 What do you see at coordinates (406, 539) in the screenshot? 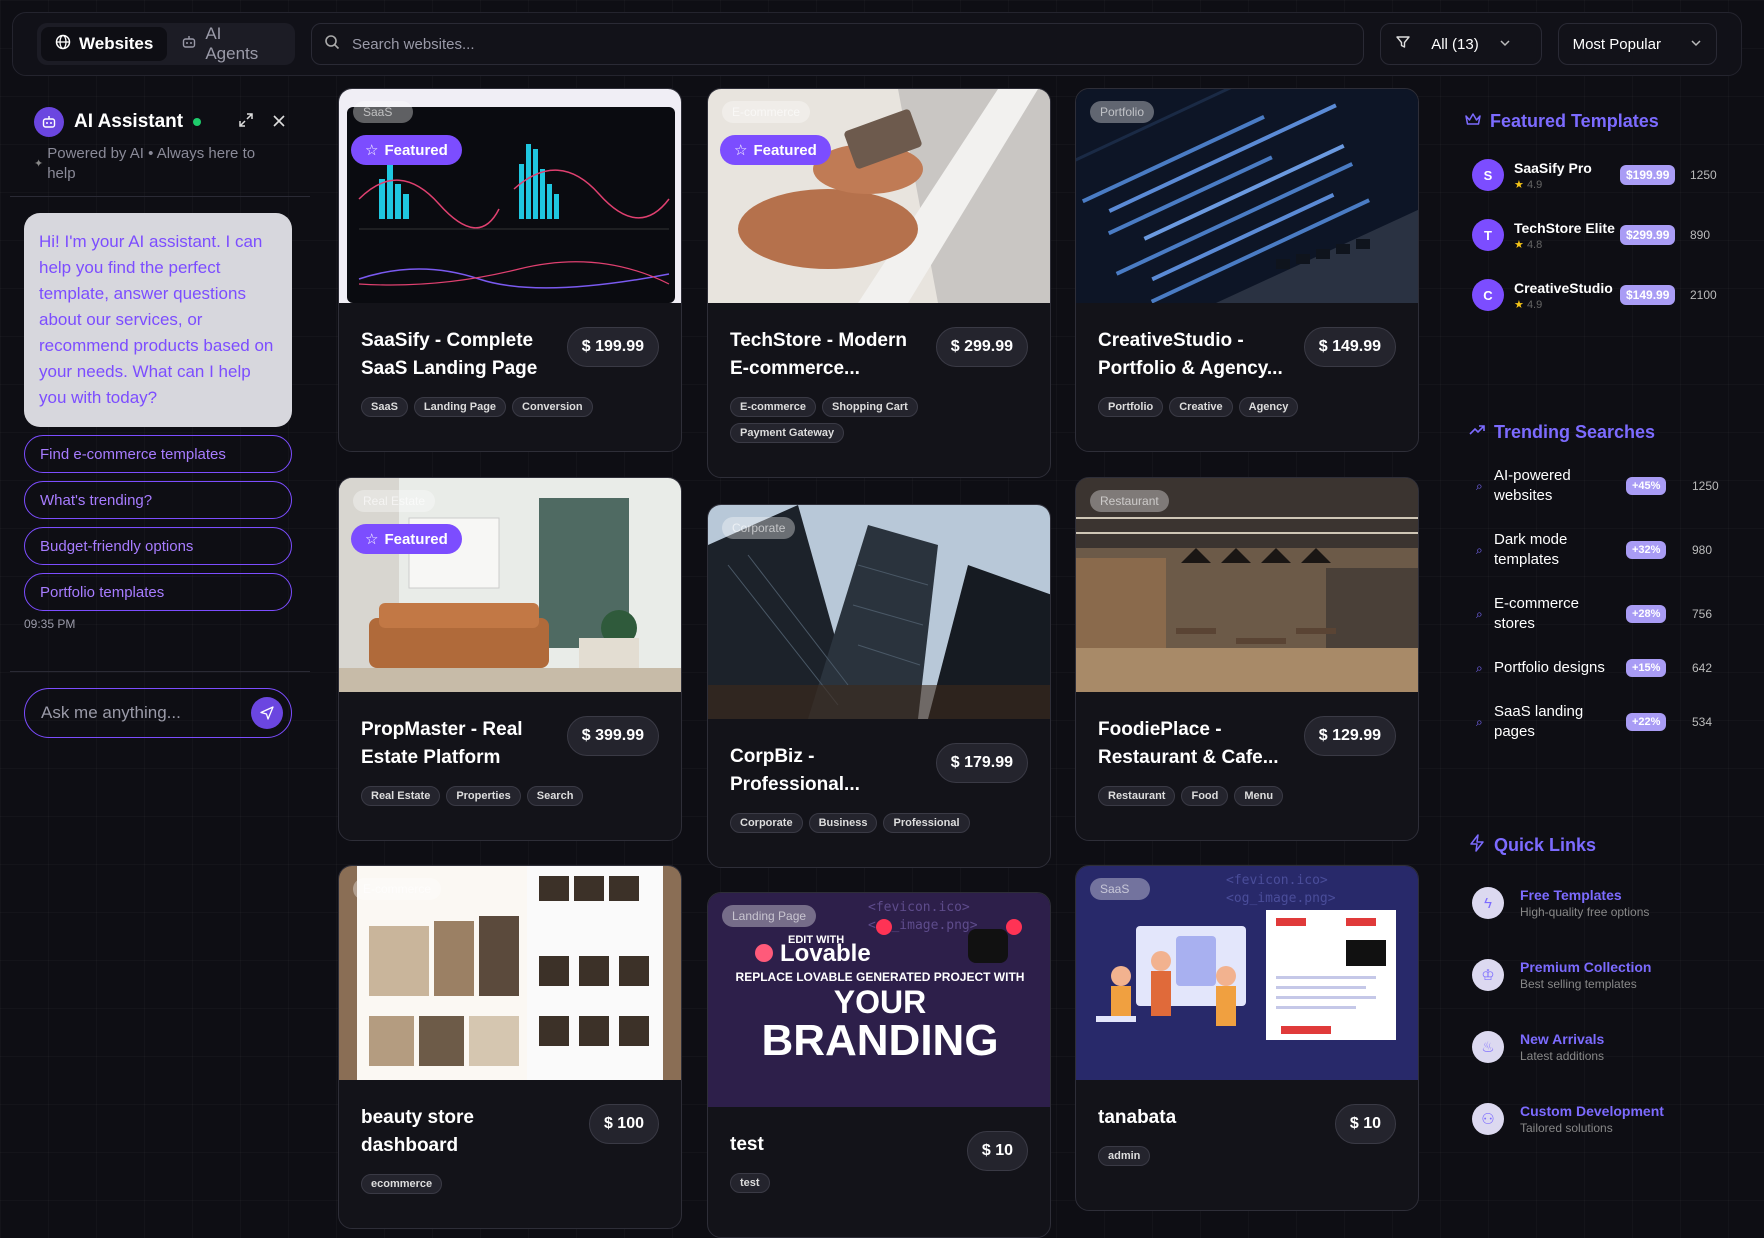
I see `featured-badge: ☆ Featured` at bounding box center [406, 539].